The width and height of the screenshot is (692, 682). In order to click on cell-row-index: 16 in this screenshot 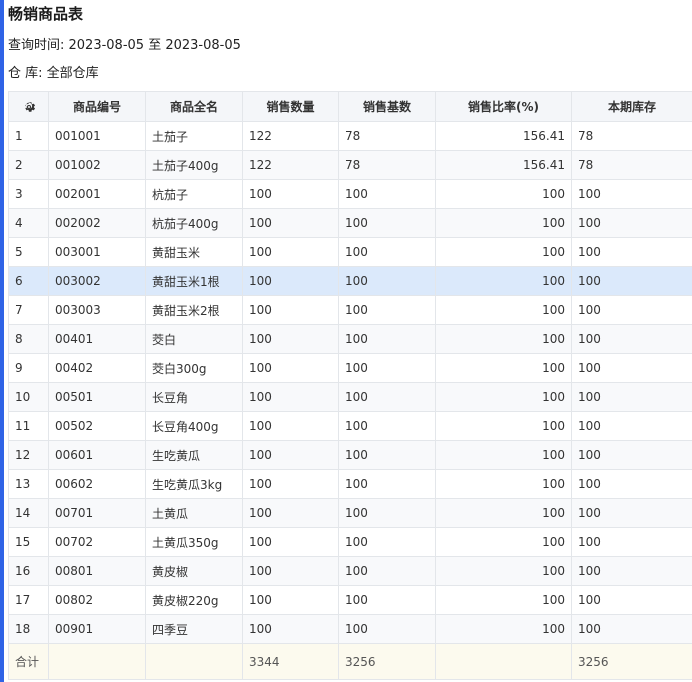, I will do `click(28, 571)`.